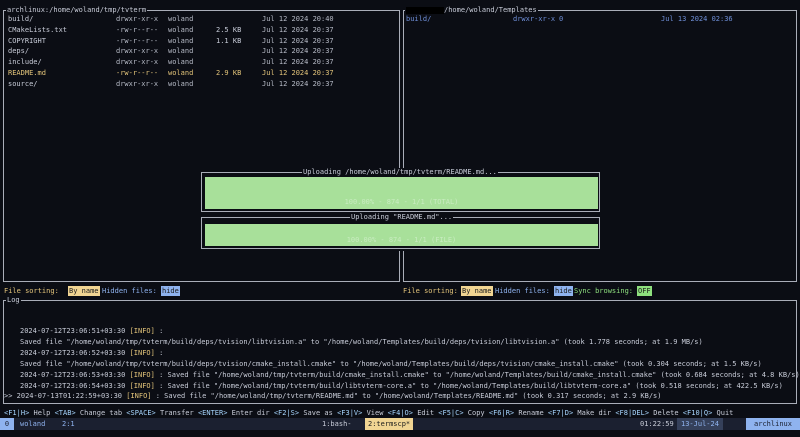  Describe the element at coordinates (563, 291) in the screenshot. I see `right-hidden-value: hide` at that location.